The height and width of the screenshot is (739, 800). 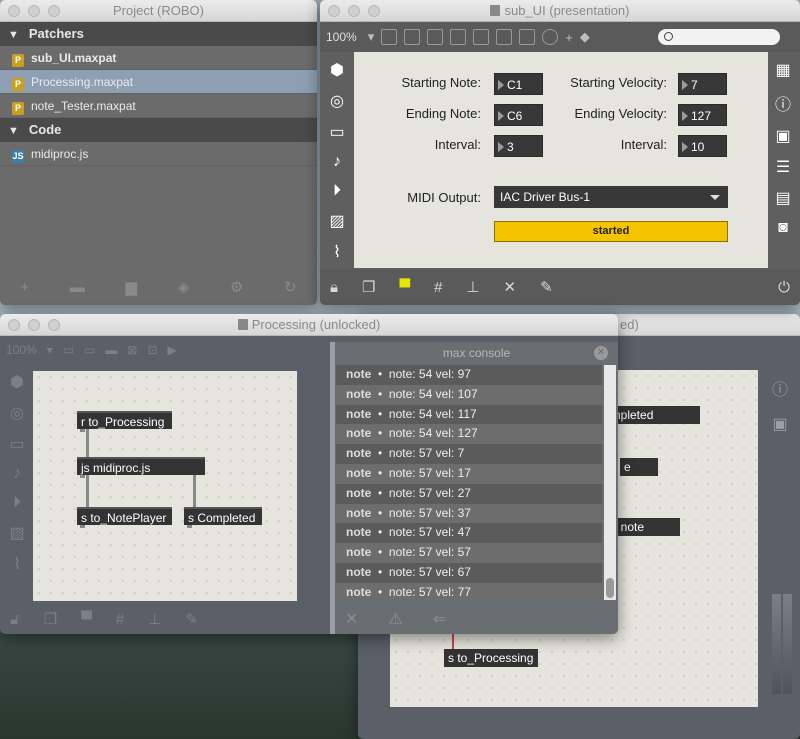 What do you see at coordinates (158, 154) in the screenshot?
I see `project-item-midiproc: JS midiproc.js` at bounding box center [158, 154].